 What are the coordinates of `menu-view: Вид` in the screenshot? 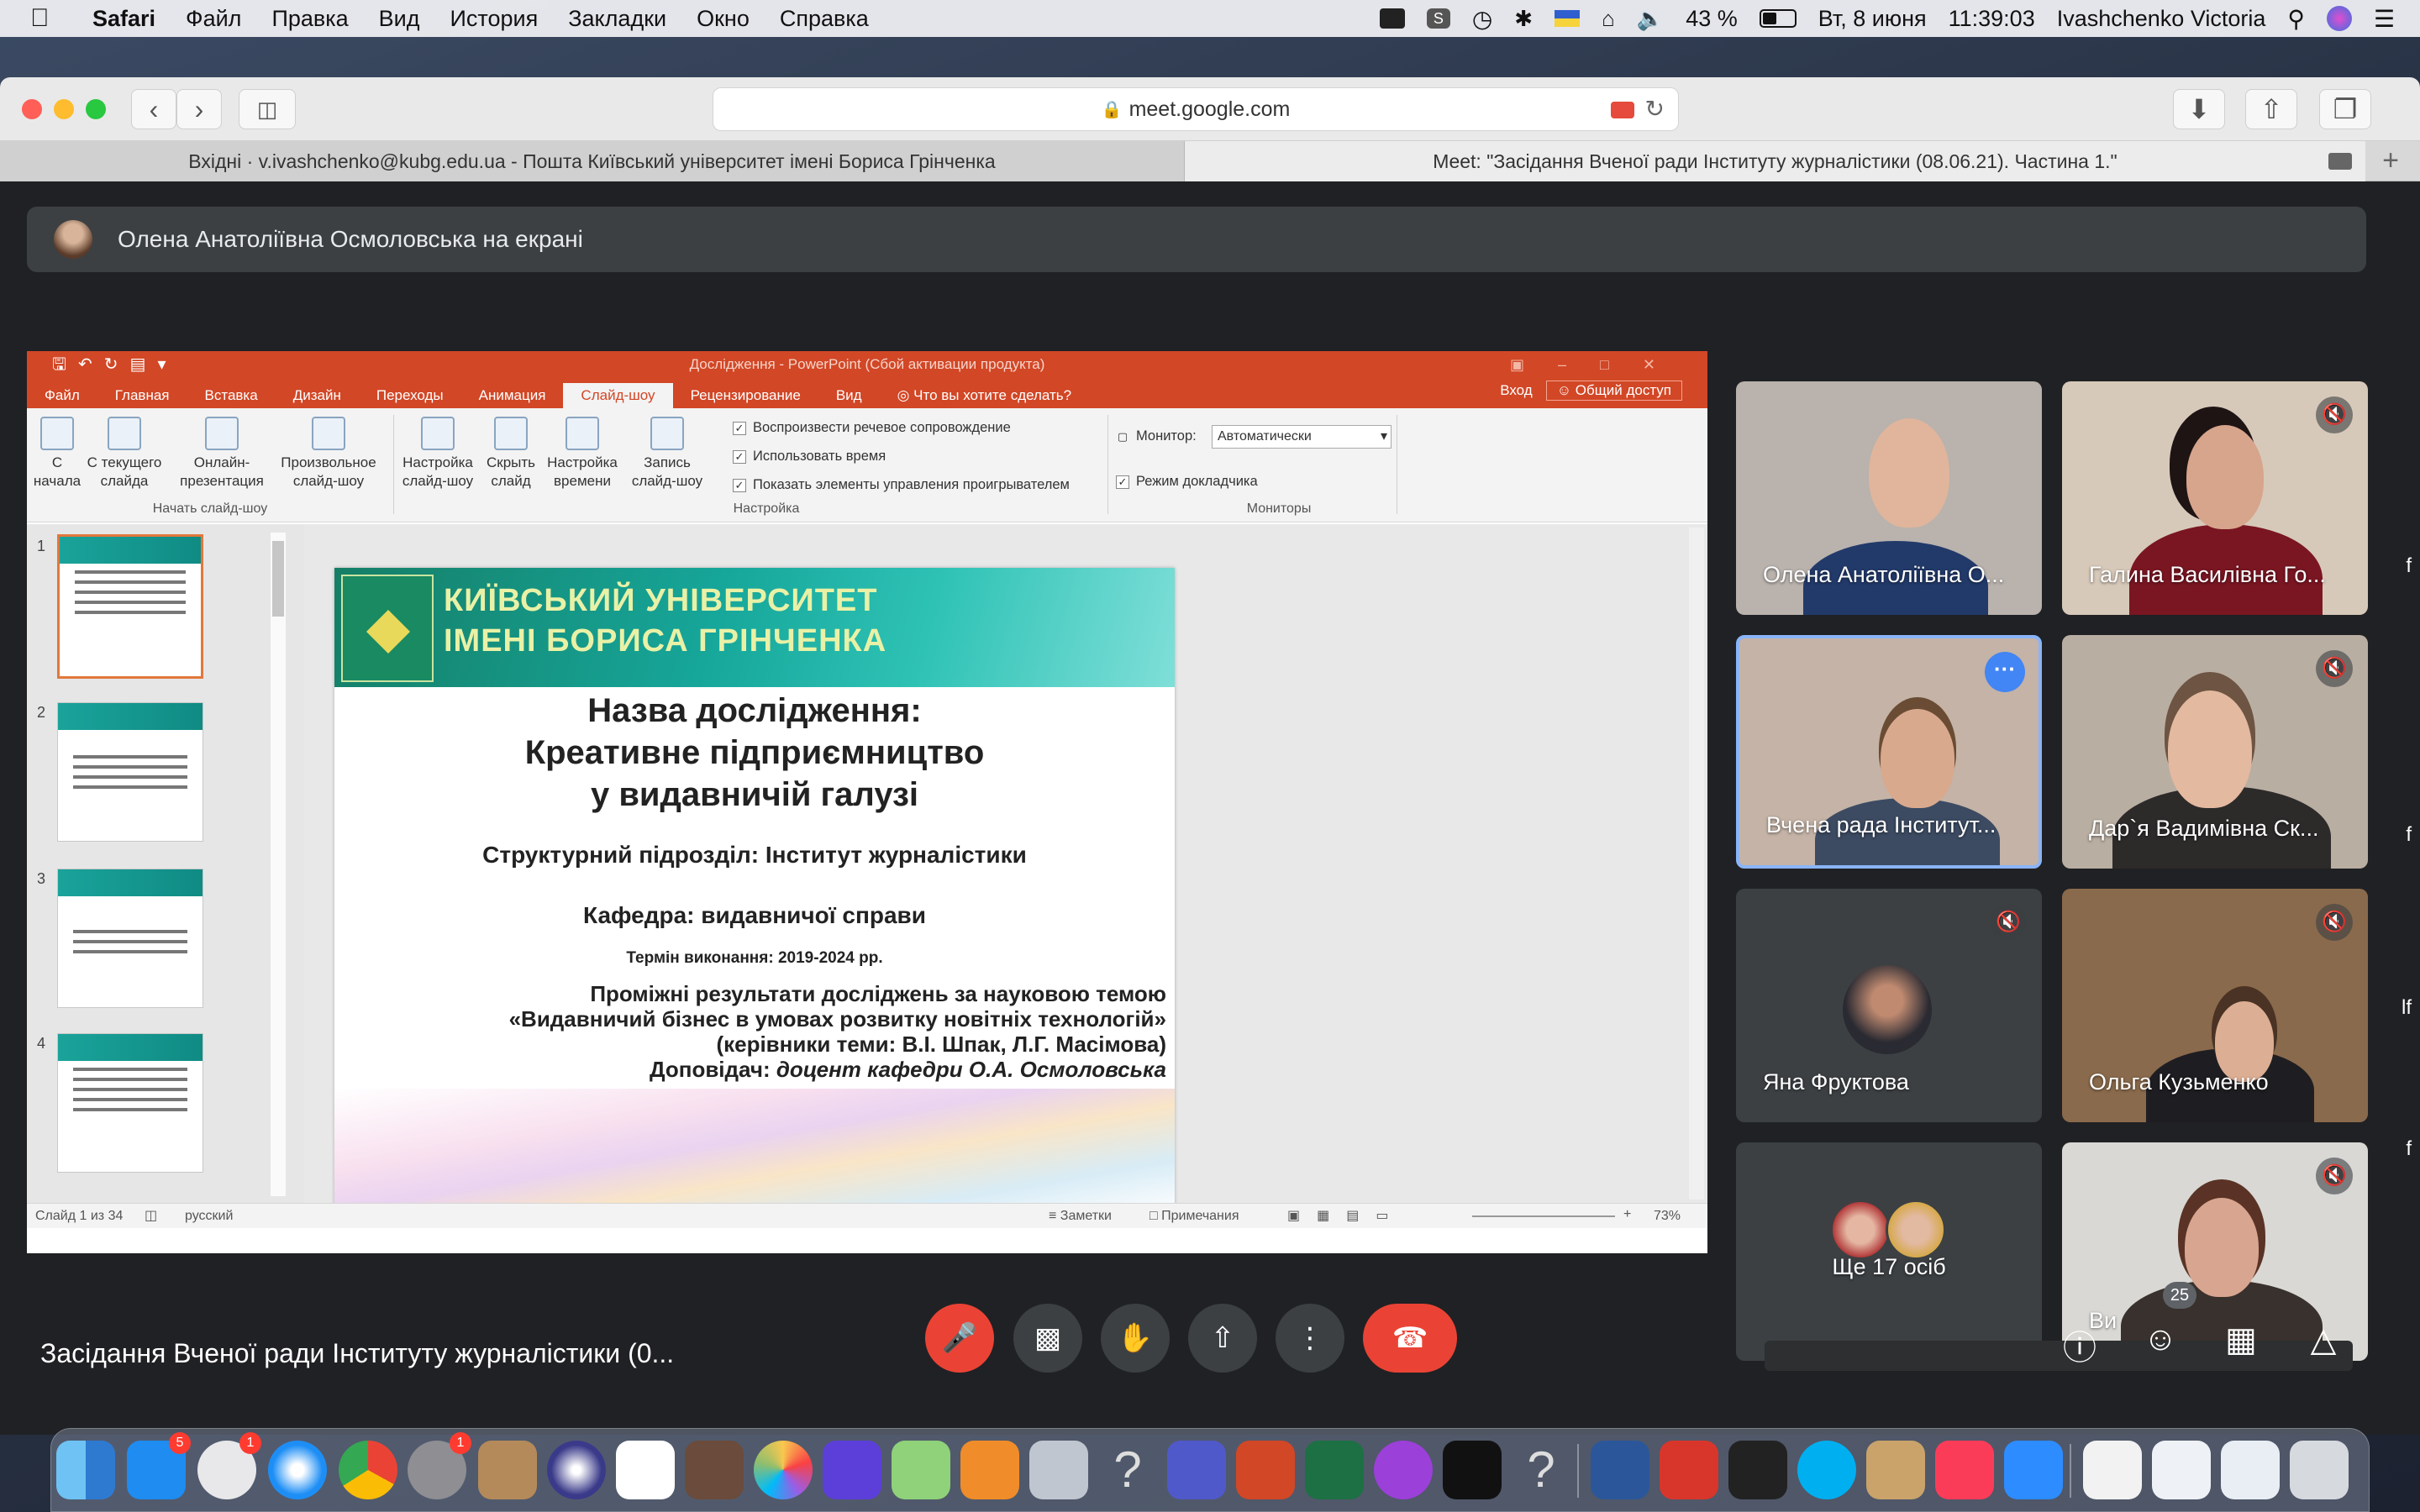 It's located at (399, 19).